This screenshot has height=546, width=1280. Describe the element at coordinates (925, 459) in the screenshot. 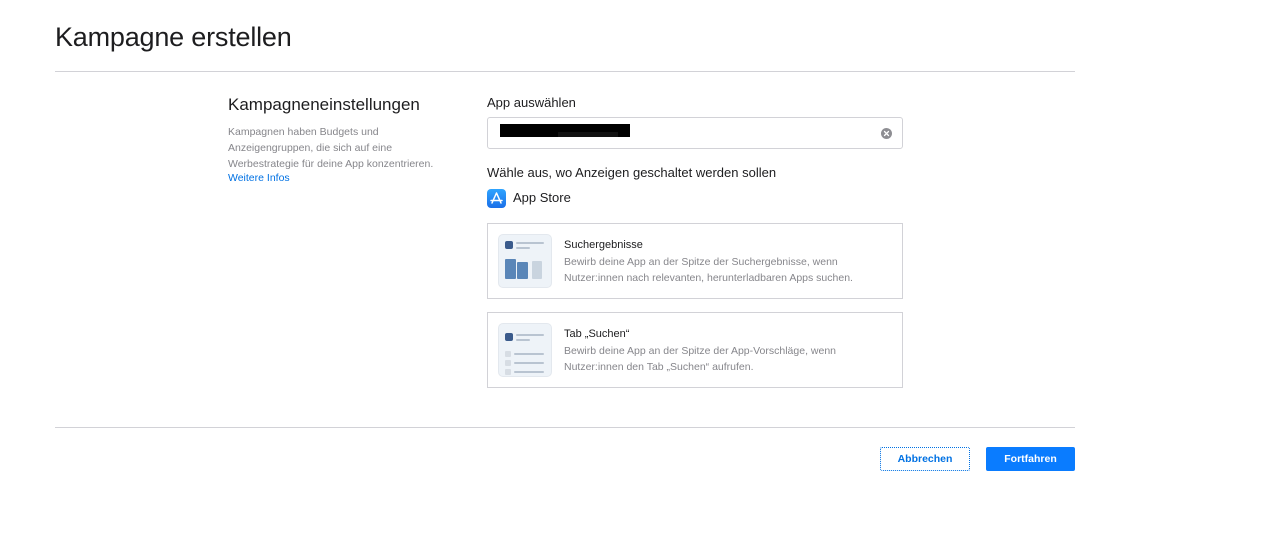

I see `cancel-button: Abbrechen` at that location.